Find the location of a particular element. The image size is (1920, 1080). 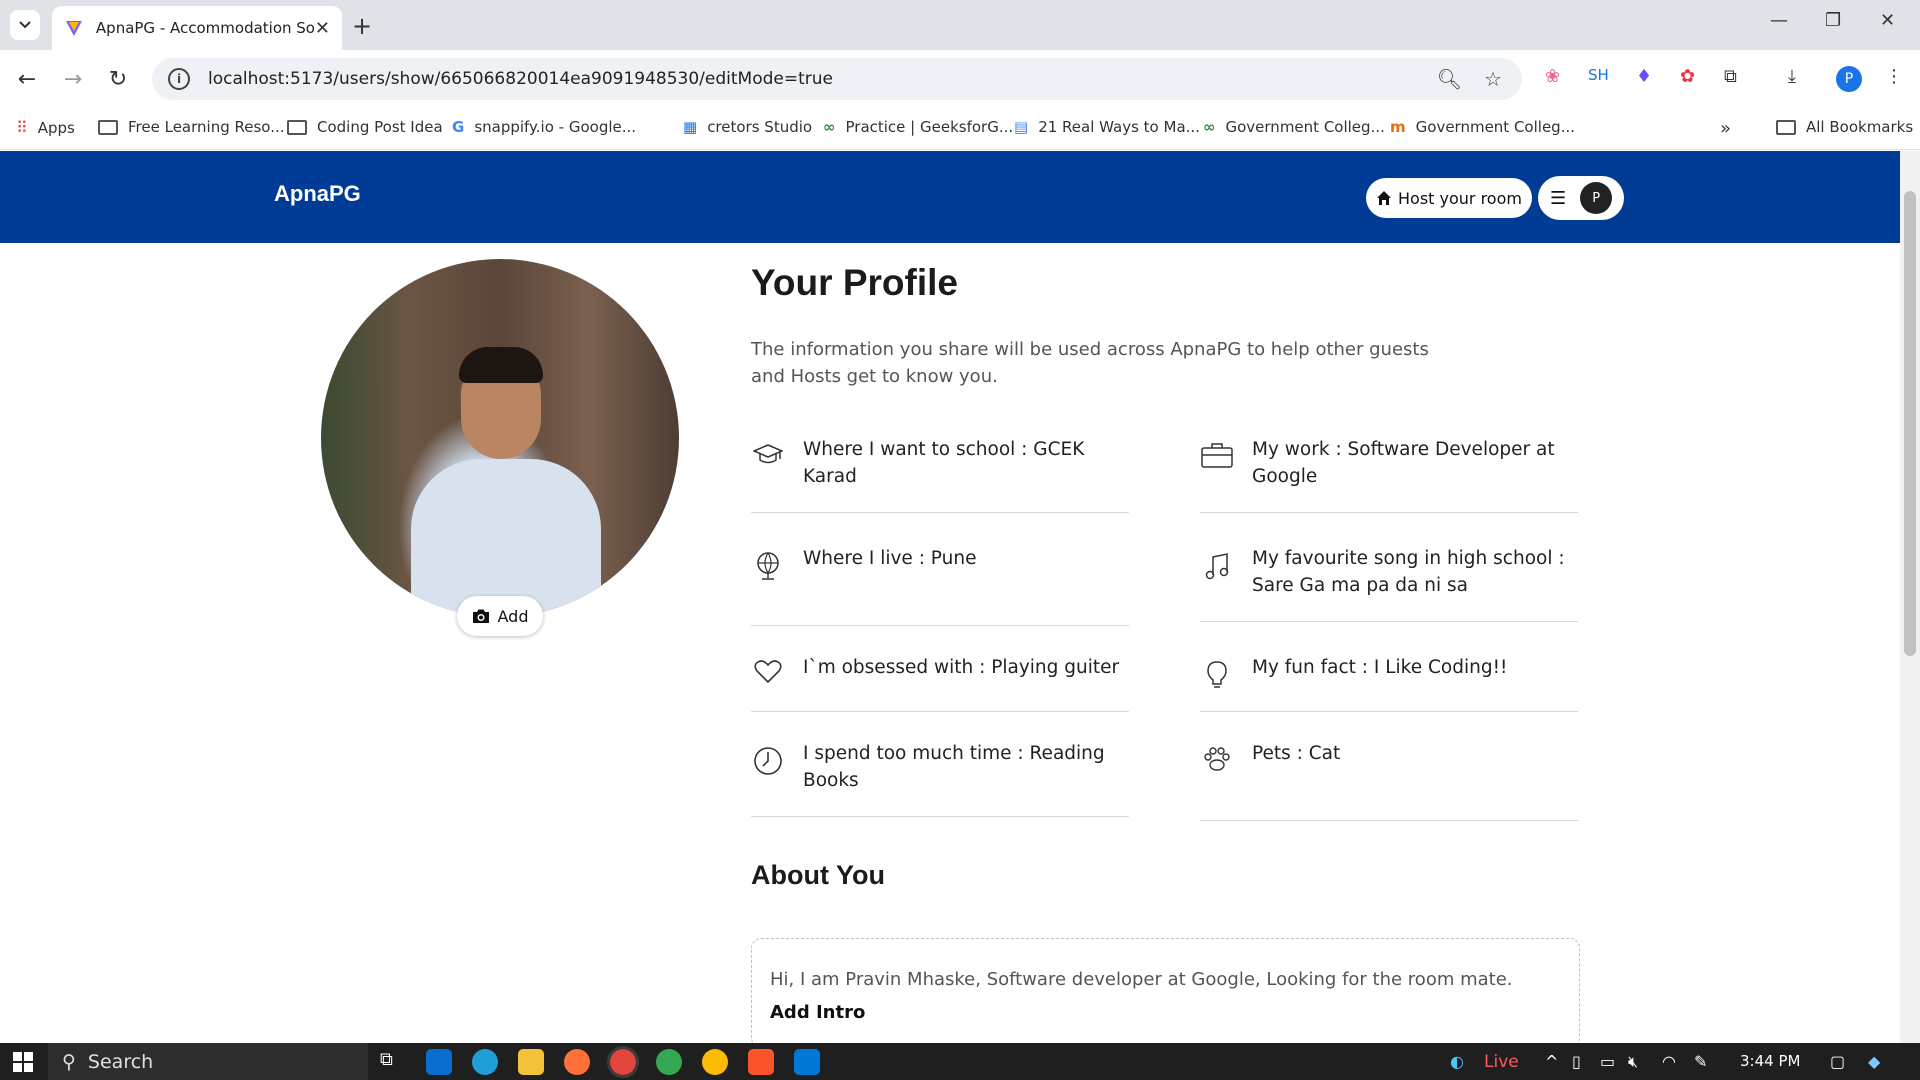

page-scrollbar is located at coordinates (1910, 597).